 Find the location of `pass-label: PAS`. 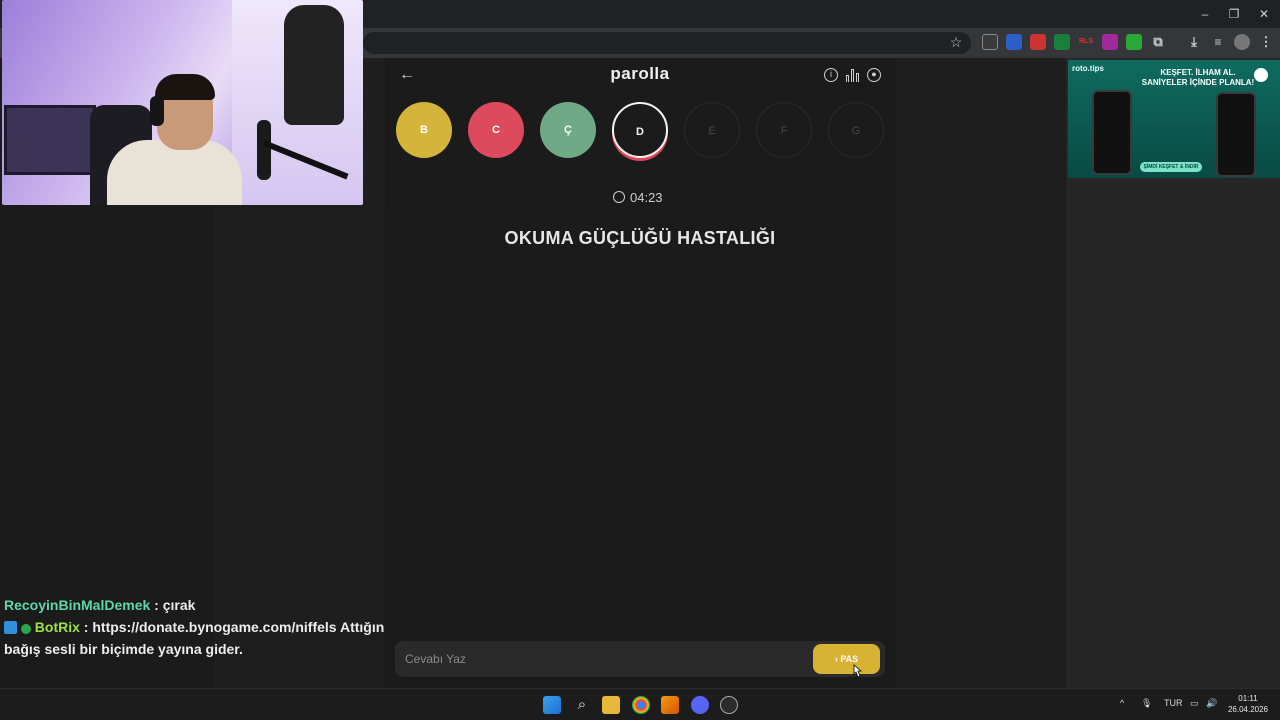

pass-label: PAS is located at coordinates (849, 659).